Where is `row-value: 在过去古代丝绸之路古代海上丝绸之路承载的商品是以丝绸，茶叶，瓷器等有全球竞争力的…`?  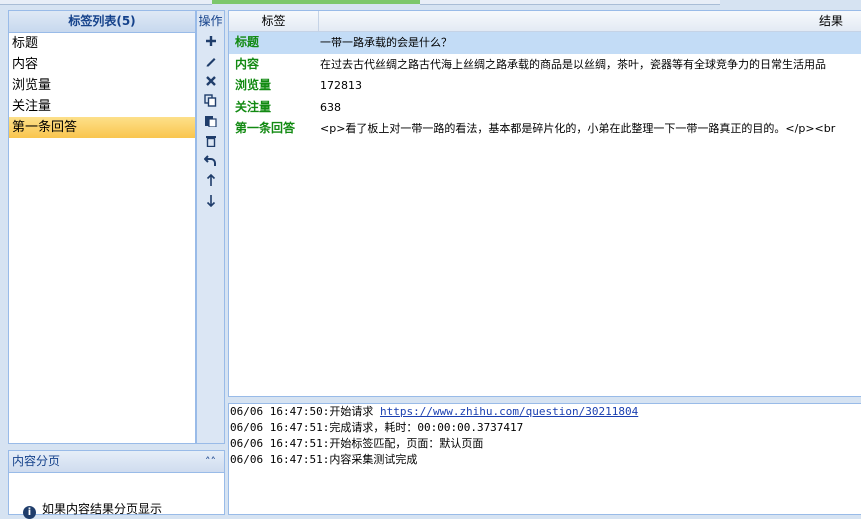
row-value: 在过去古代丝绸之路古代海上丝绸之路承载的商品是以丝绸，茶叶，瓷器等有全球竞争力的… is located at coordinates (573, 64).